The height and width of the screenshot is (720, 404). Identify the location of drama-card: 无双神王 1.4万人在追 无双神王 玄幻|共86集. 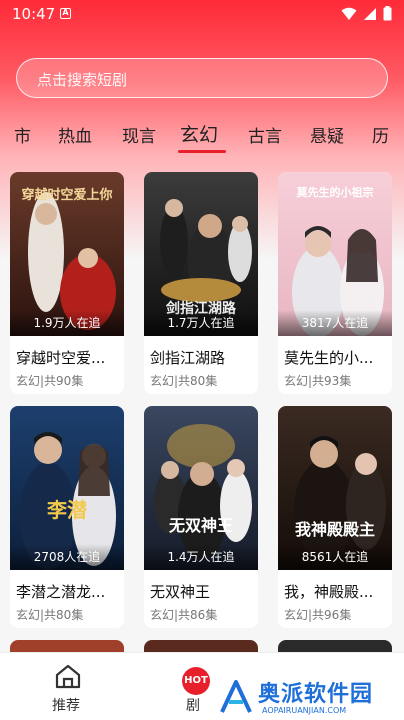
(201, 517).